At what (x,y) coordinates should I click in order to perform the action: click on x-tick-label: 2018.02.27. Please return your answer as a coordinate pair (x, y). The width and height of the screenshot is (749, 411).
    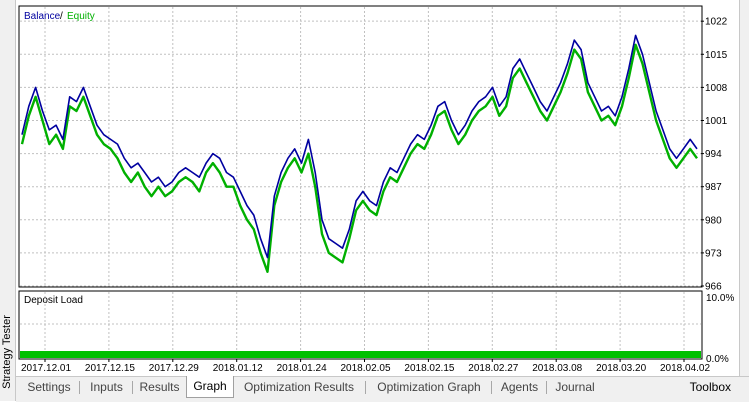
    Looking at the image, I should click on (493, 368).